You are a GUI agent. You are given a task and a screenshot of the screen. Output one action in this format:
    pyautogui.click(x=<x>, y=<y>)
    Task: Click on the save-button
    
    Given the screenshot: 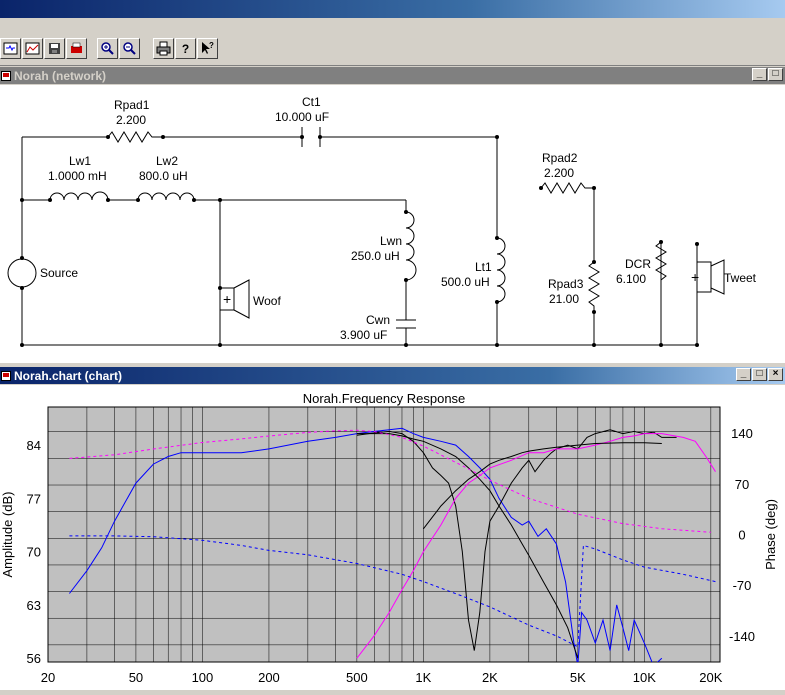 What is the action you would take?
    pyautogui.click(x=54, y=48)
    